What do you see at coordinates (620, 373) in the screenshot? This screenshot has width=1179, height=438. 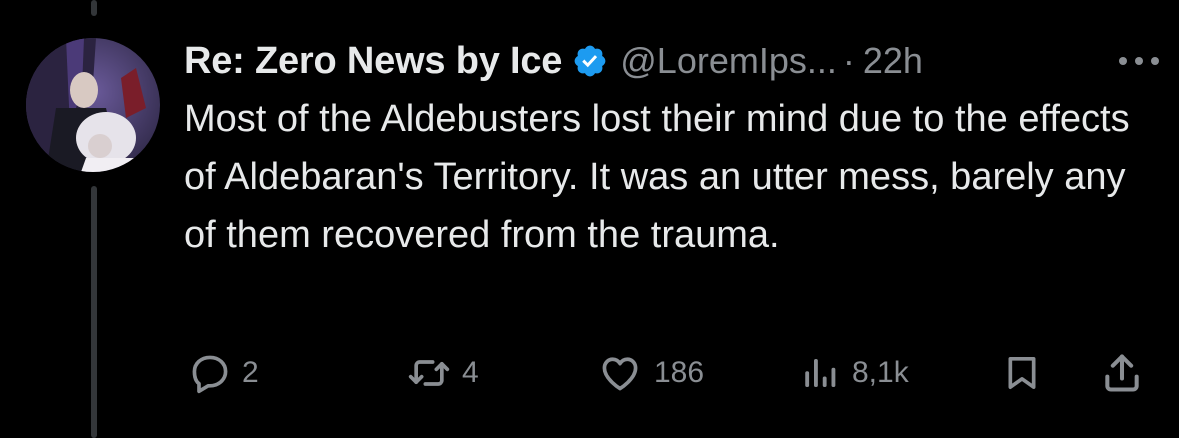 I see `heart-icon` at bounding box center [620, 373].